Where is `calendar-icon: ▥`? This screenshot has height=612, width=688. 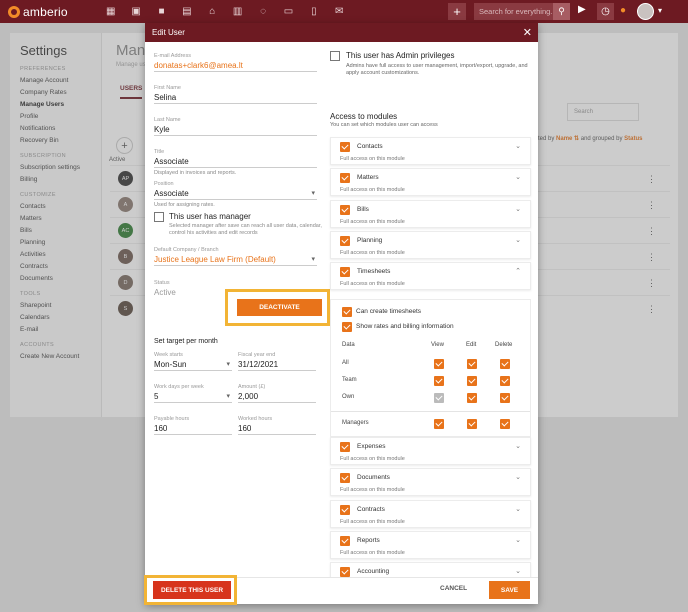 calendar-icon: ▥ is located at coordinates (237, 11).